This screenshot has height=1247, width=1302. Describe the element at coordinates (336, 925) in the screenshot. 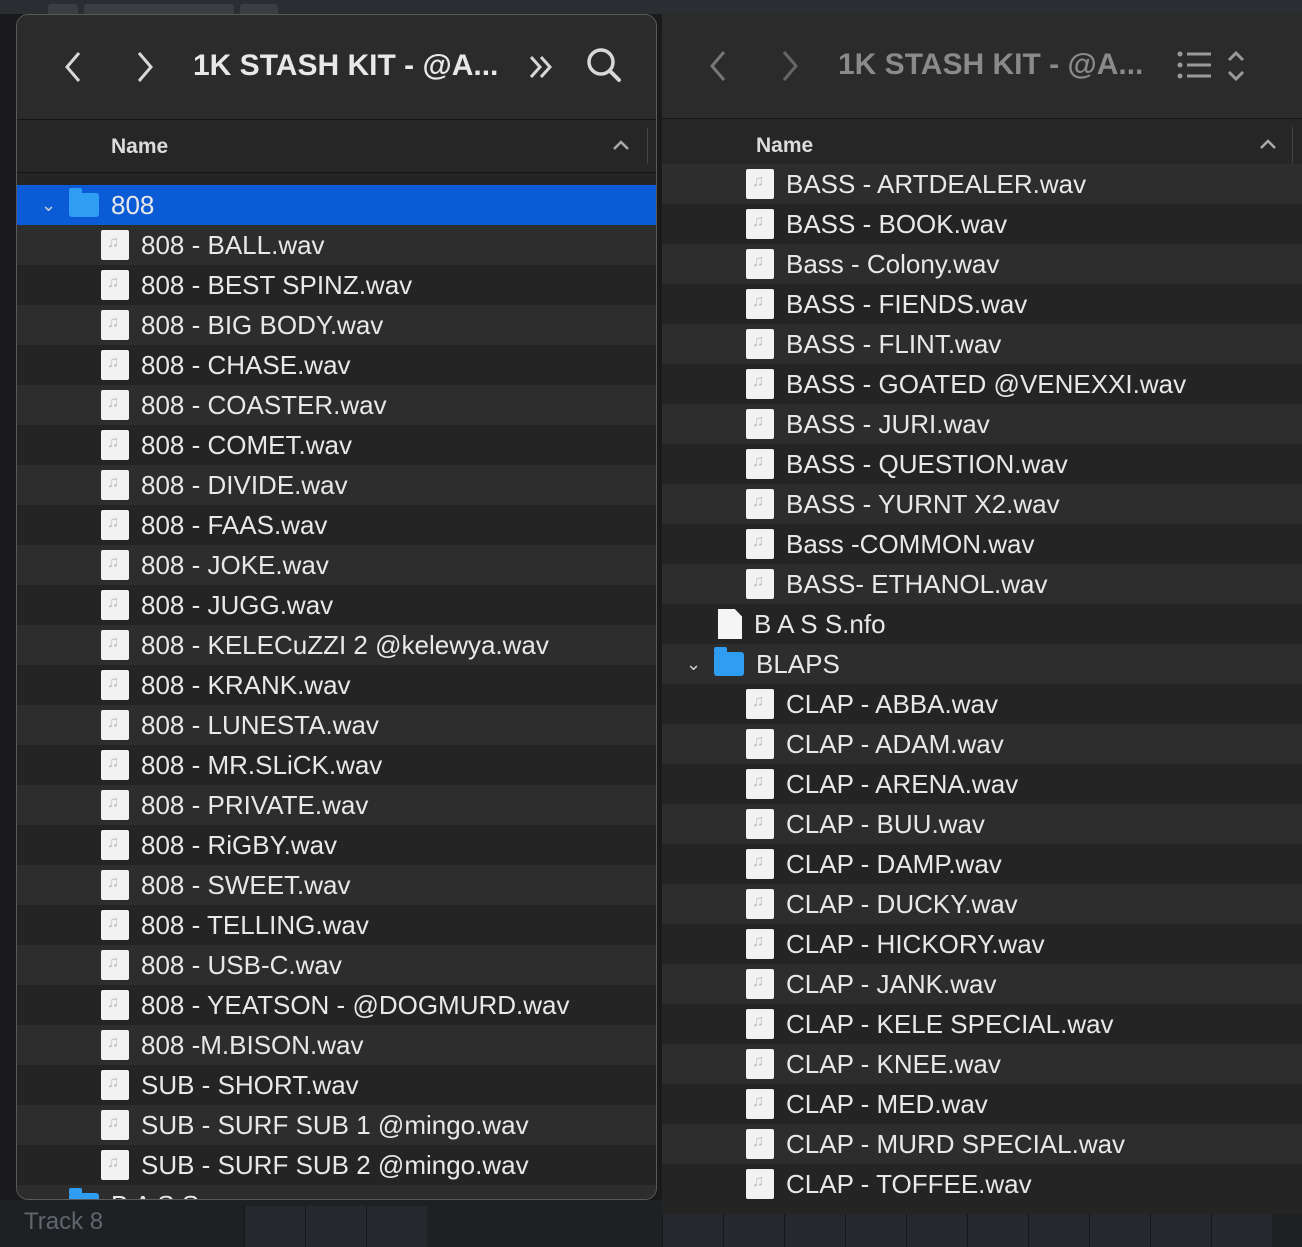

I see `file-row: 808 - TELLING.wav` at that location.